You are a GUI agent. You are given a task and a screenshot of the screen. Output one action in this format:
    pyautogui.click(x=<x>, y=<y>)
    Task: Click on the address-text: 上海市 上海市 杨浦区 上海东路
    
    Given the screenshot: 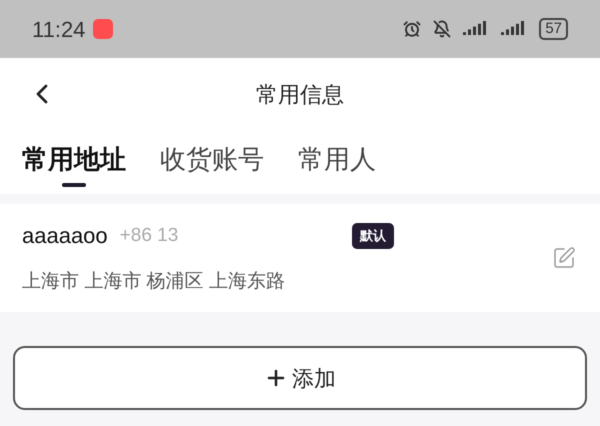 What is the action you would take?
    pyautogui.click(x=154, y=282)
    